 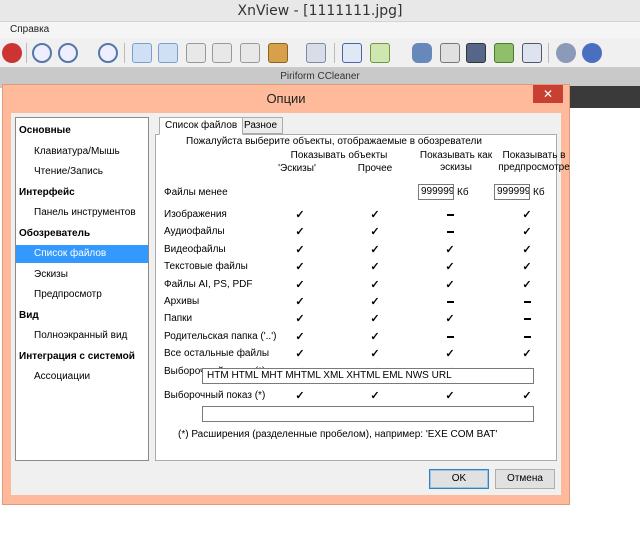 I want to click on file-type-label: Аудиофайлы, so click(x=194, y=232).